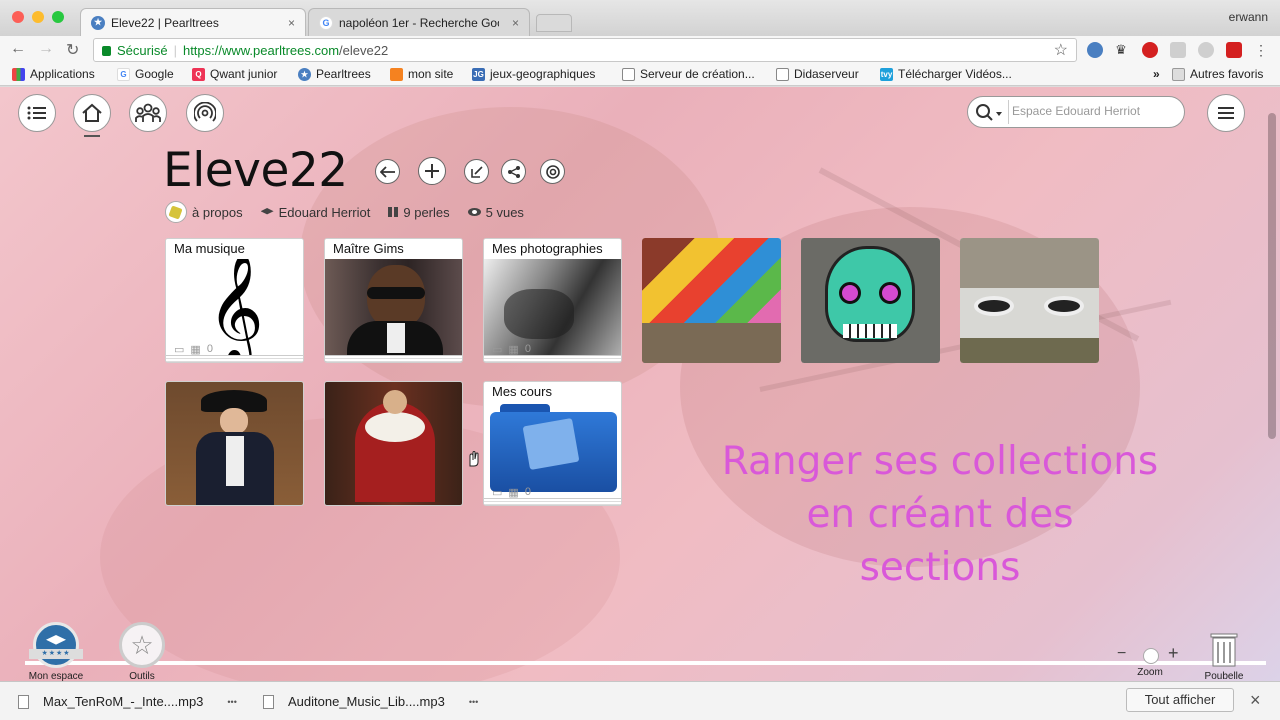 The height and width of the screenshot is (720, 1280). I want to click on mon-espace-button: ★★★★ Mon espace, so click(56, 651).